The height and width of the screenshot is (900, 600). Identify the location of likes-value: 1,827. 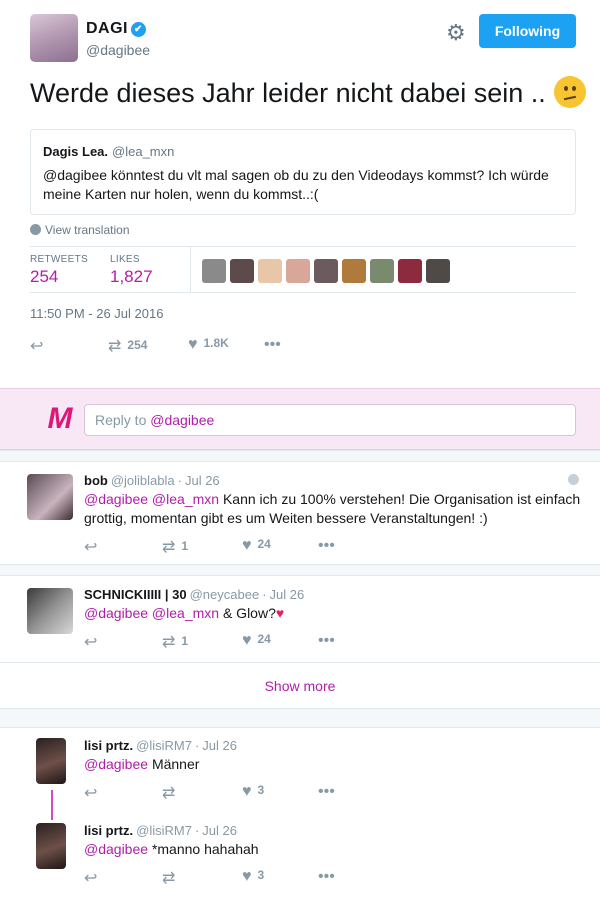
(131, 277).